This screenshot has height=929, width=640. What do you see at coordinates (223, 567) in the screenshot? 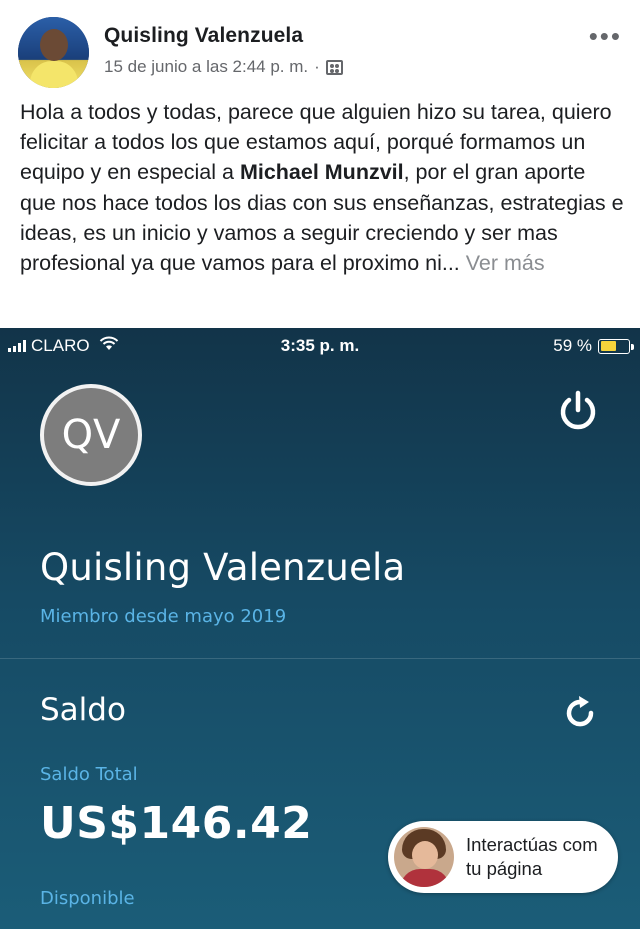
I see `profile-name: Quisling Valenzuela` at bounding box center [223, 567].